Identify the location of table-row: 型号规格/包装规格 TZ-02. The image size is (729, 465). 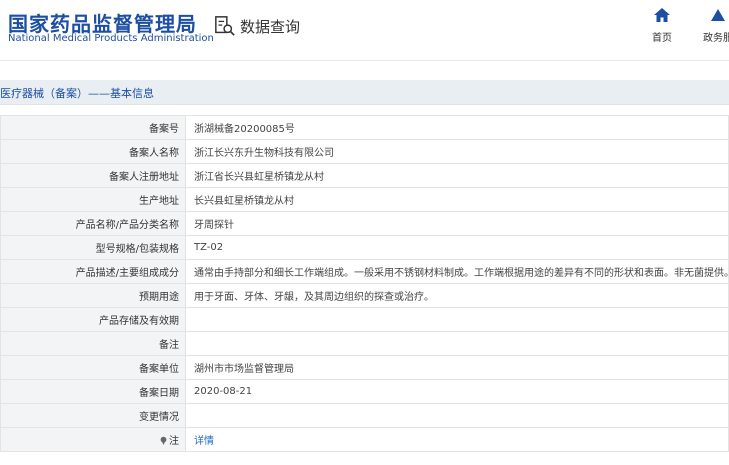
(364, 247).